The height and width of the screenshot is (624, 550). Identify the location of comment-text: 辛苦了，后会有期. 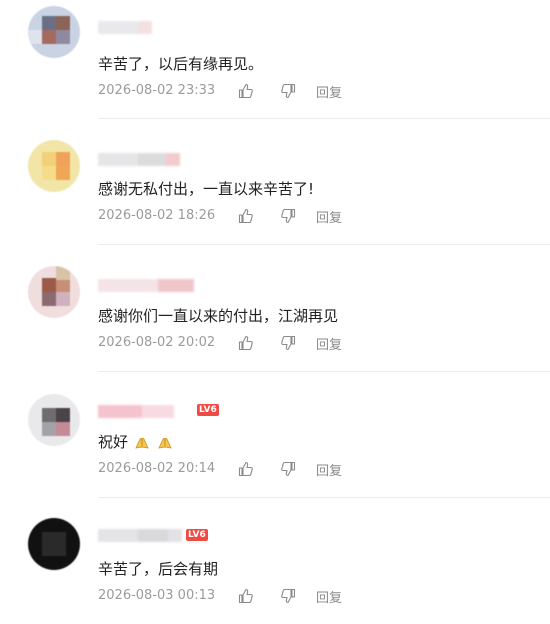
(158, 569).